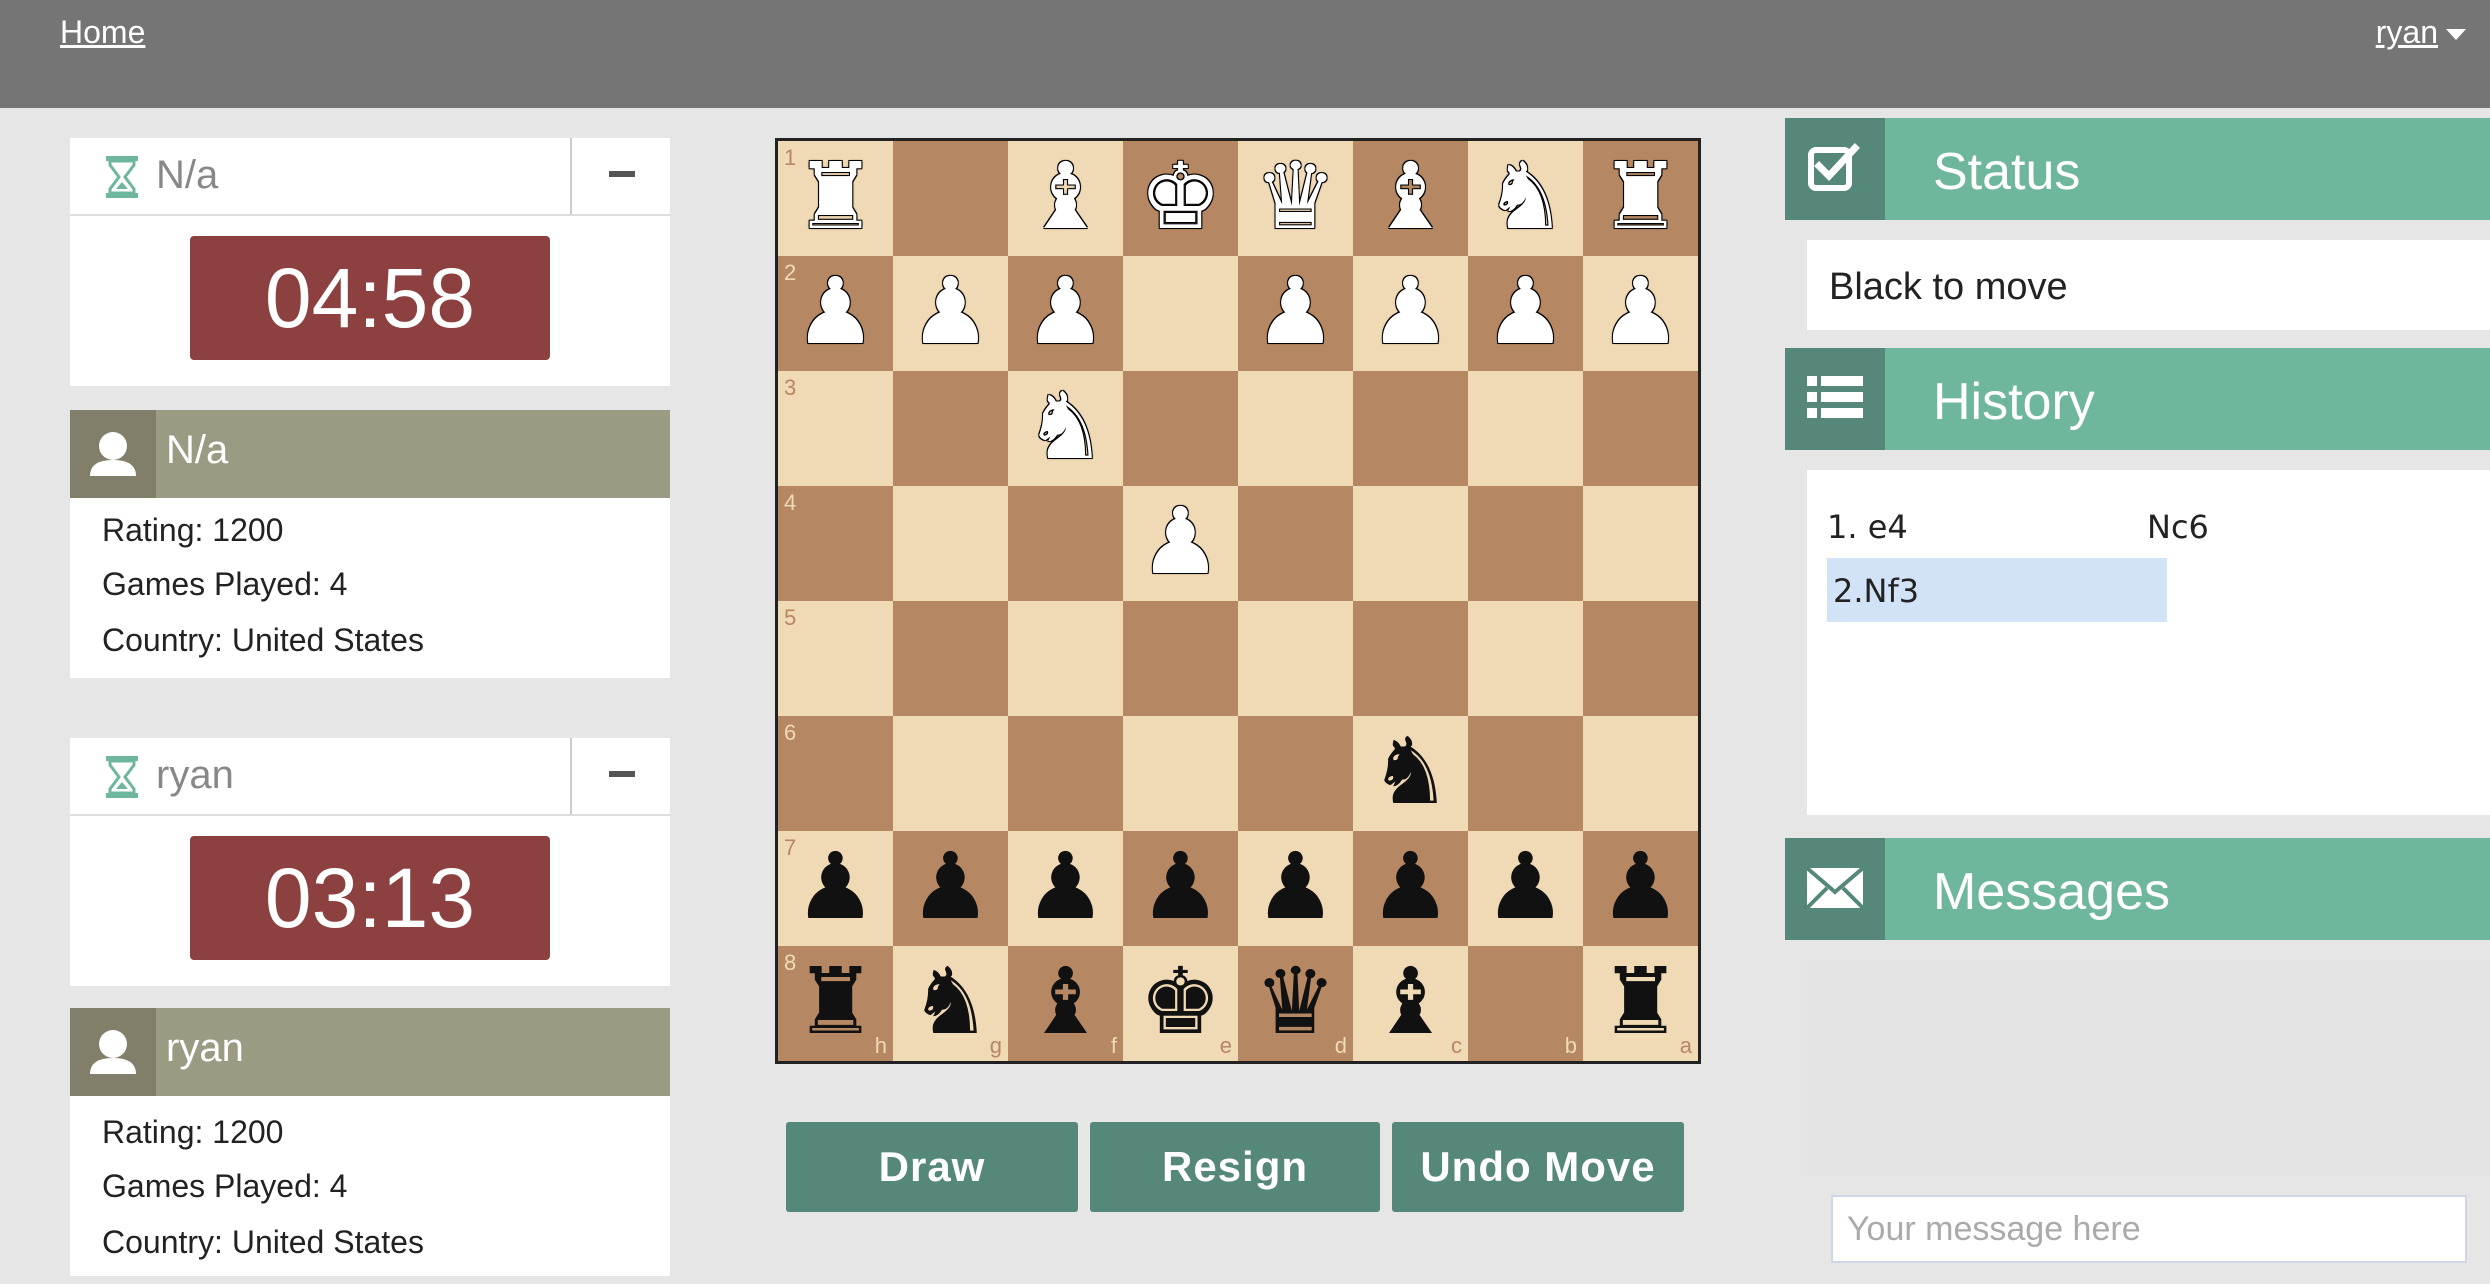  I want to click on message-input, so click(2149, 1229).